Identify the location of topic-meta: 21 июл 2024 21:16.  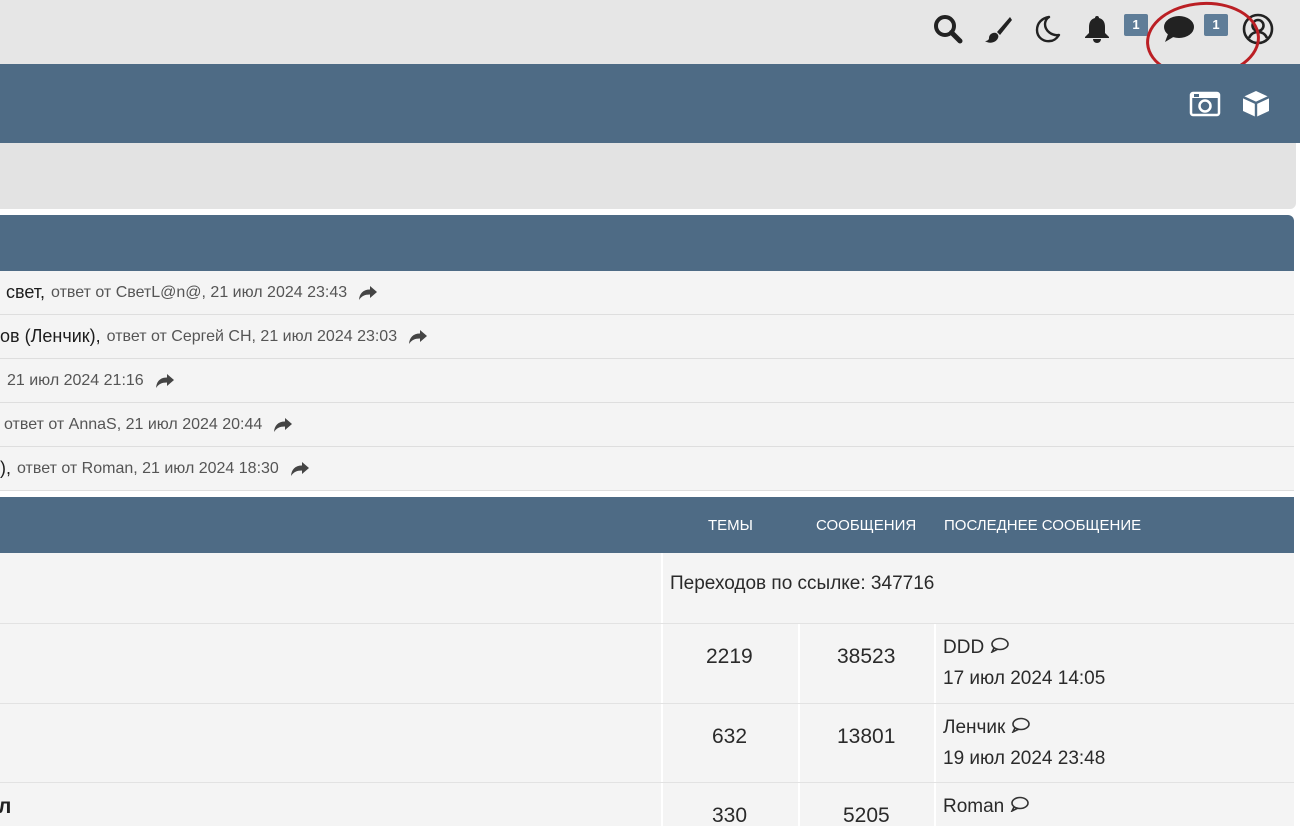
(75, 380).